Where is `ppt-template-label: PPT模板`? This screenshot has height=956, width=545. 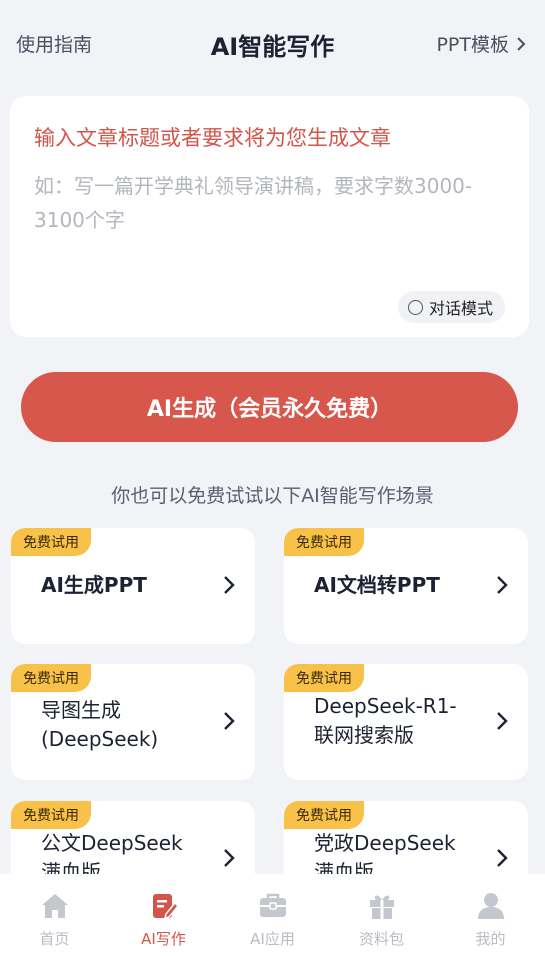 ppt-template-label: PPT模板 is located at coordinates (472, 45).